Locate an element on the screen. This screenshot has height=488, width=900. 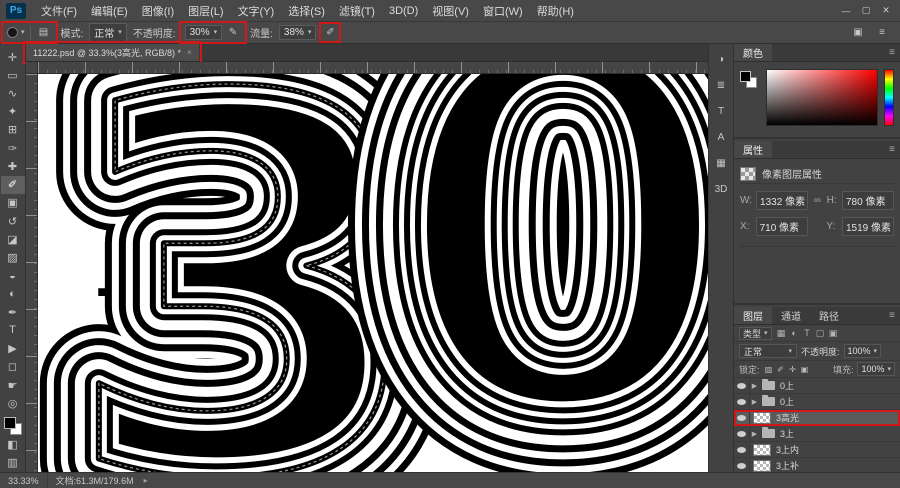
lock-all-icon: ▣ is located at coordinates (805, 369).